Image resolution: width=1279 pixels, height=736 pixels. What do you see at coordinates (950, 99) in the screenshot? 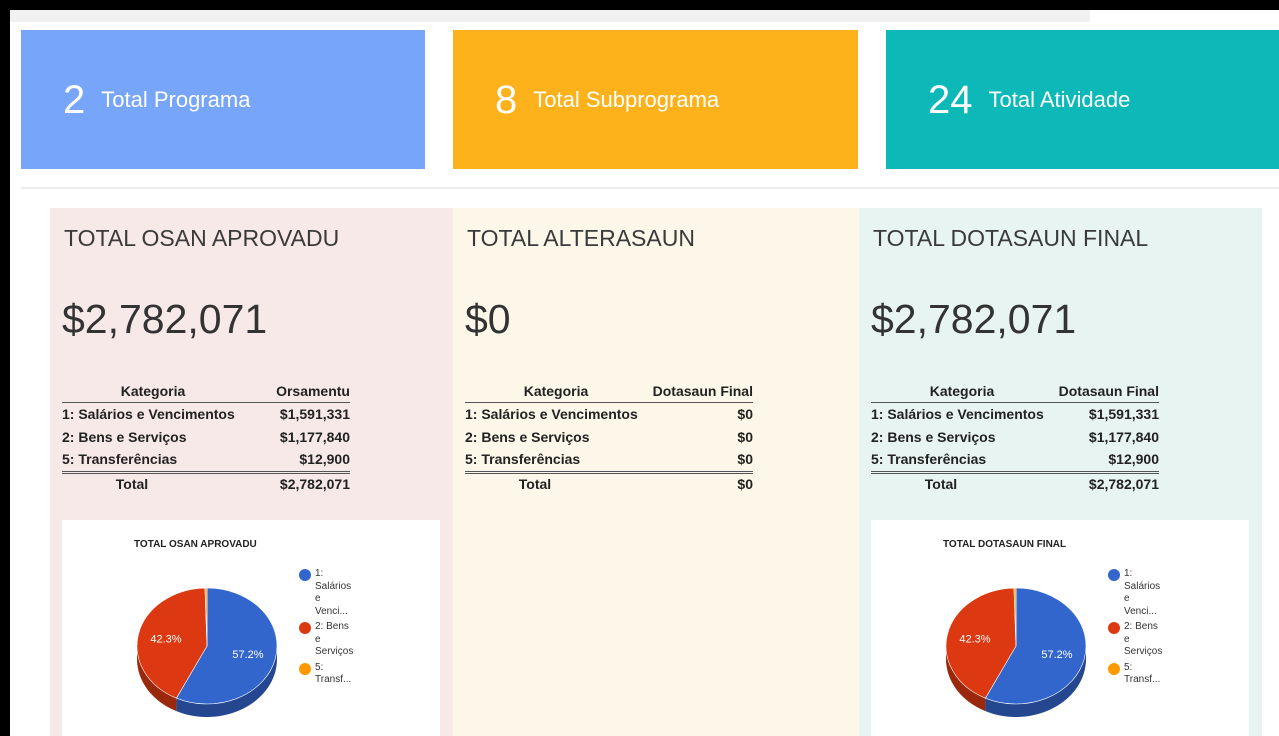
I see `stat-value: 24` at bounding box center [950, 99].